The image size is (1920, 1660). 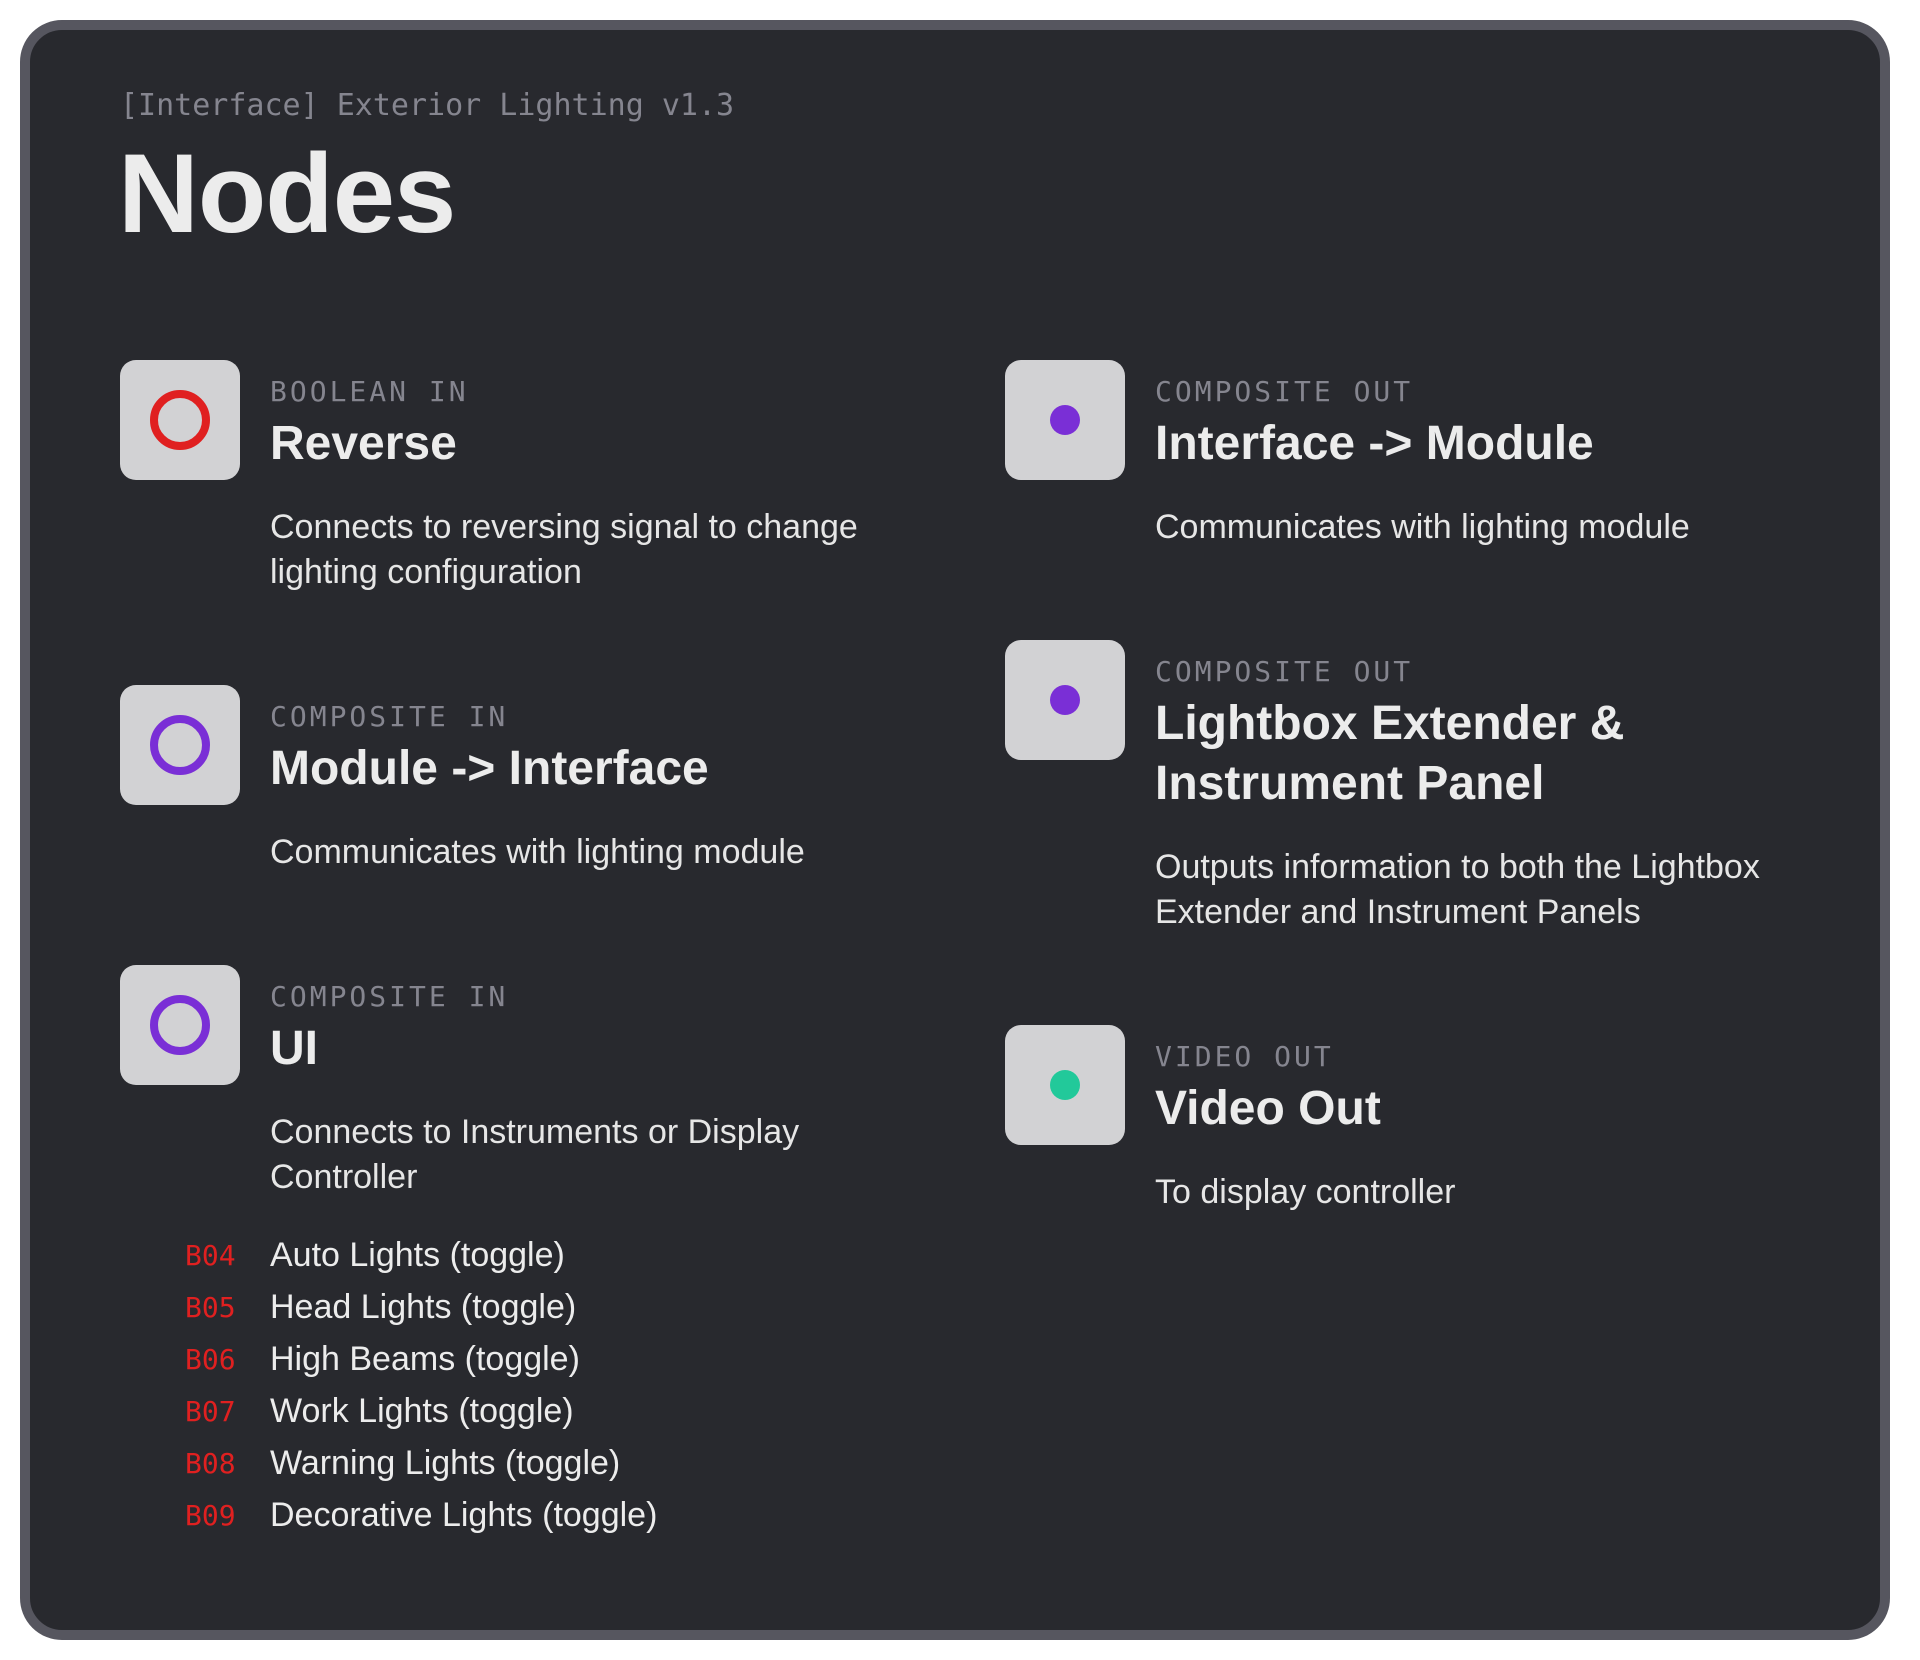 What do you see at coordinates (445, 1463) in the screenshot?
I see `bit-label: Warning Lights (toggle)` at bounding box center [445, 1463].